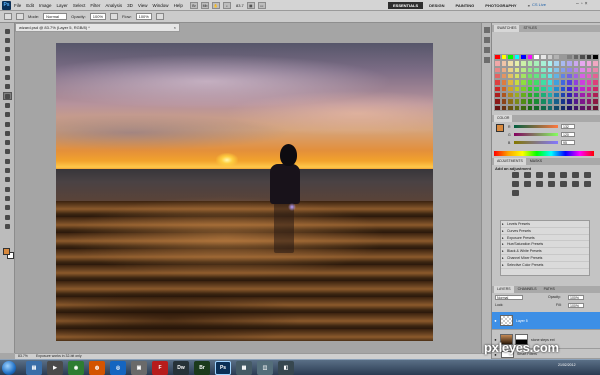  What do you see at coordinates (576, 297) in the screenshot?
I see `layer-opacity-field: 100%` at bounding box center [576, 297].